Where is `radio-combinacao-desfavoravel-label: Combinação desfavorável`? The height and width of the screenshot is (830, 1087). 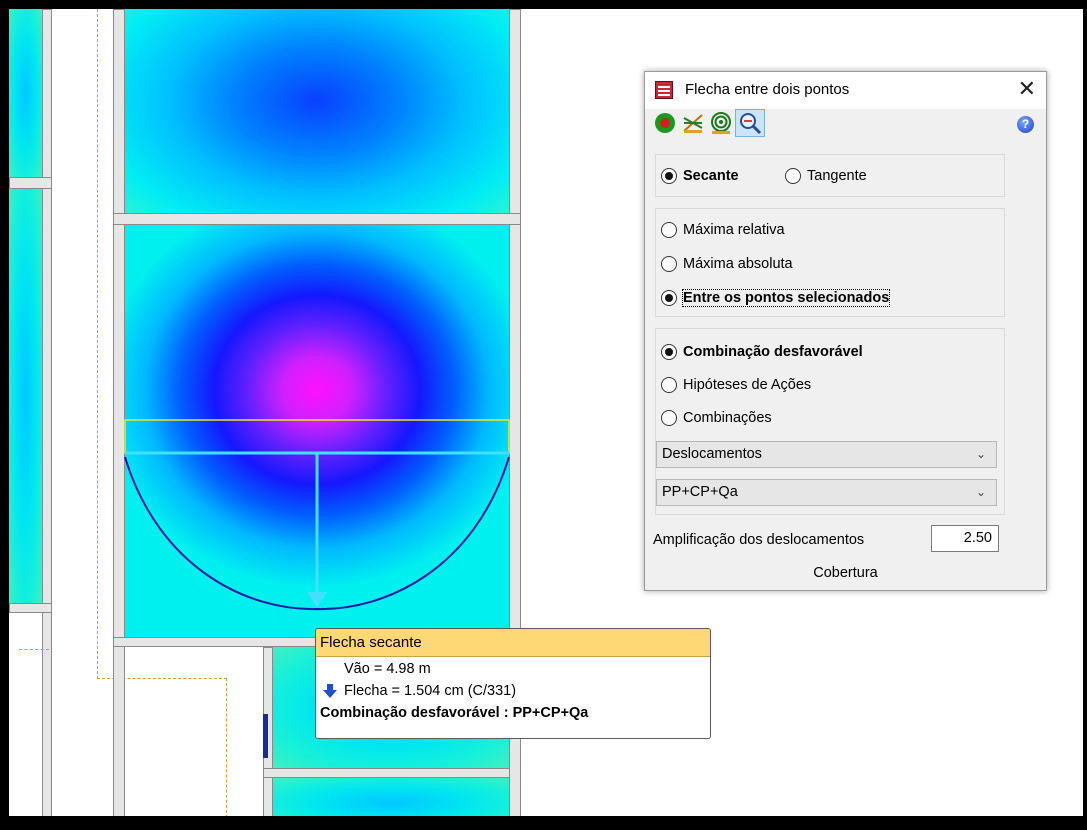
radio-combinacao-desfavoravel-label: Combinação desfavorável is located at coordinates (773, 352).